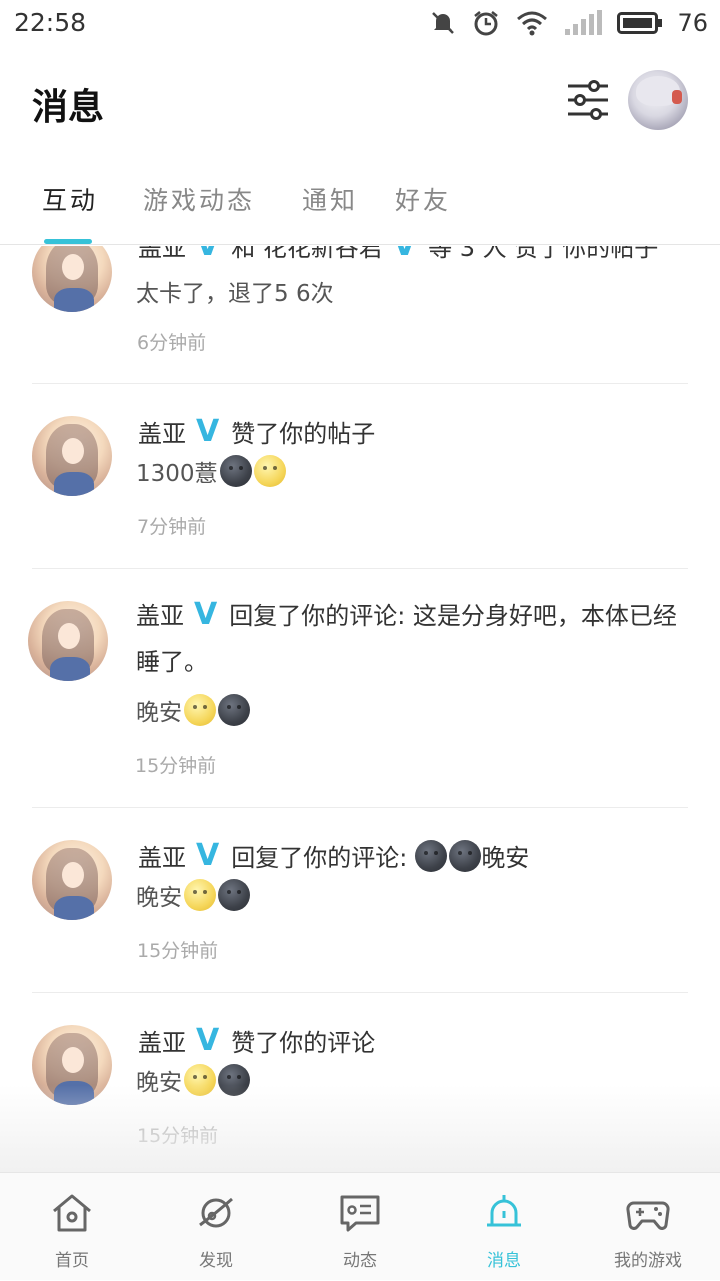 Image resolution: width=720 pixels, height=1281 pixels. Describe the element at coordinates (360, 1261) in the screenshot. I see `nav-feed-label: 动态` at that location.